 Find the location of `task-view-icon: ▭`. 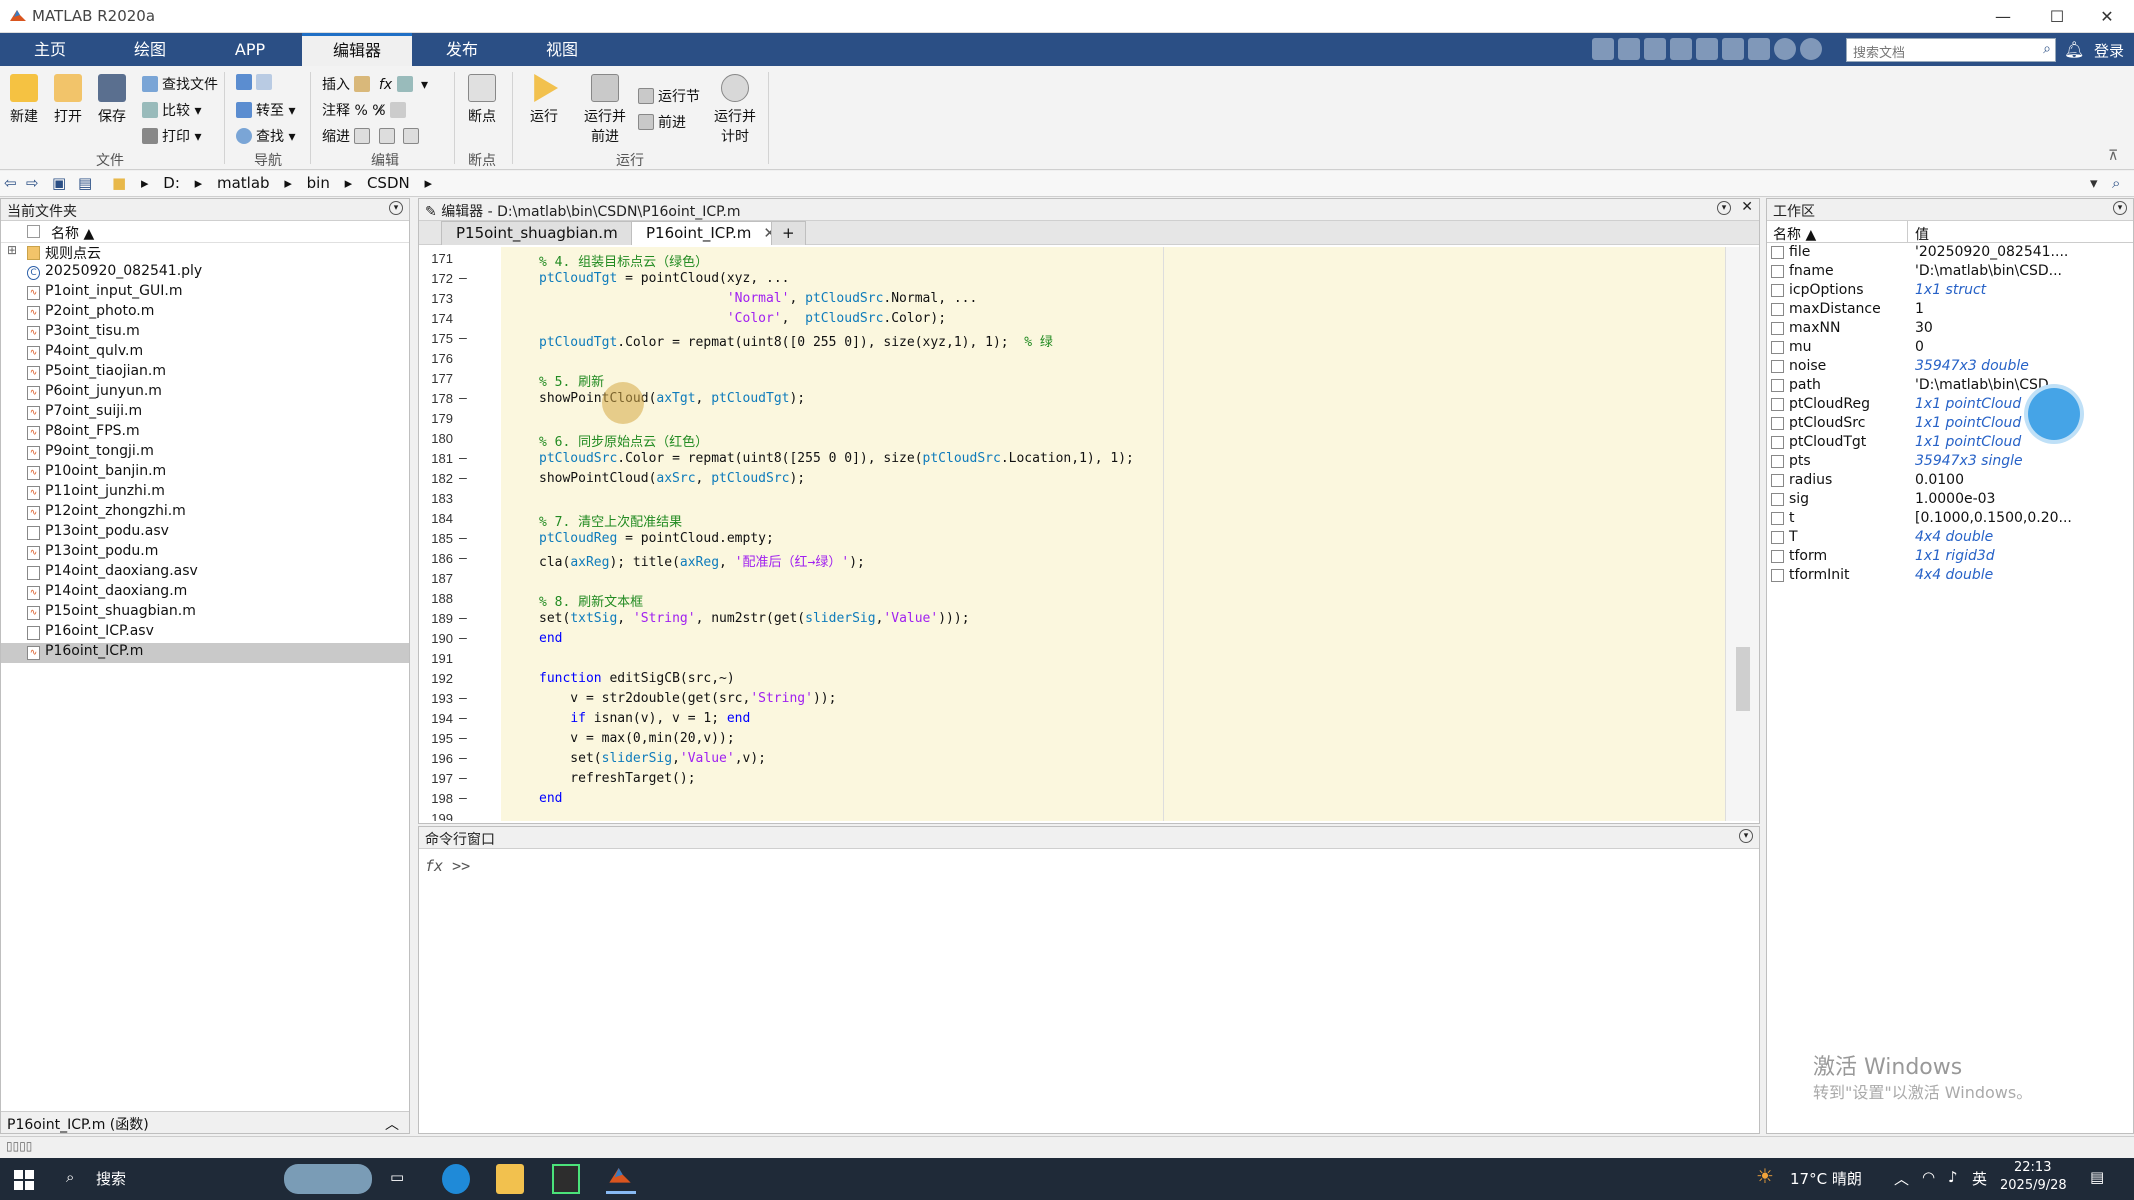

task-view-icon: ▭ is located at coordinates (397, 1177).